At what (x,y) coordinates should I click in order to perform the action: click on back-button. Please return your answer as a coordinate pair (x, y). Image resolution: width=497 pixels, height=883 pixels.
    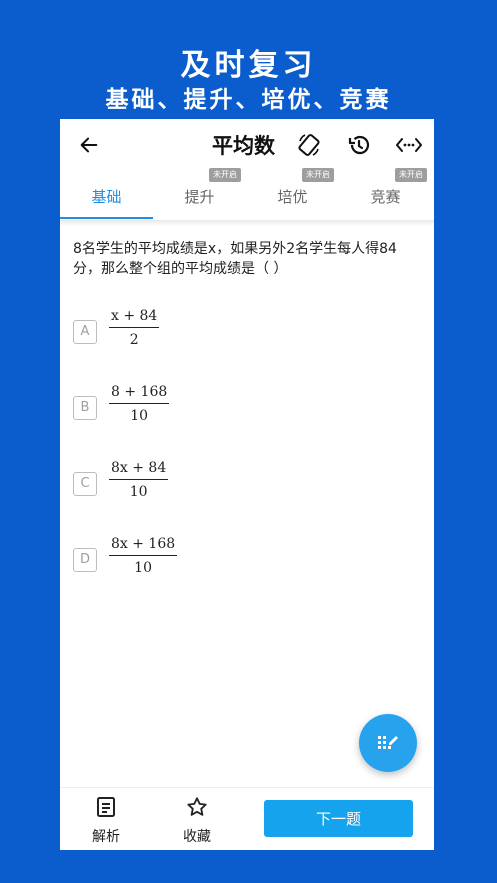
    Looking at the image, I should click on (89, 145).